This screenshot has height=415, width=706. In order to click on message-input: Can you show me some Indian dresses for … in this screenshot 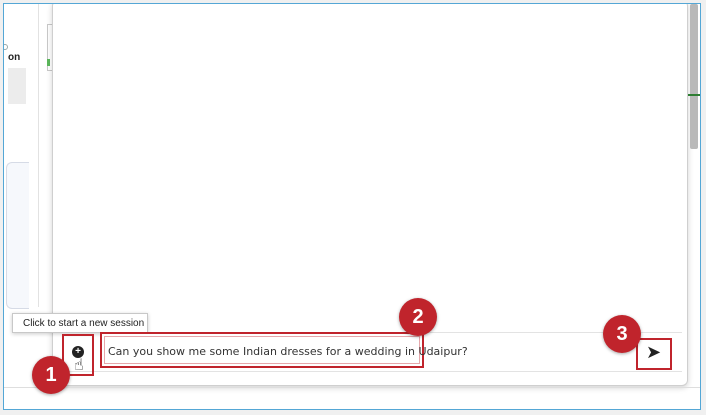, I will do `click(284, 350)`.